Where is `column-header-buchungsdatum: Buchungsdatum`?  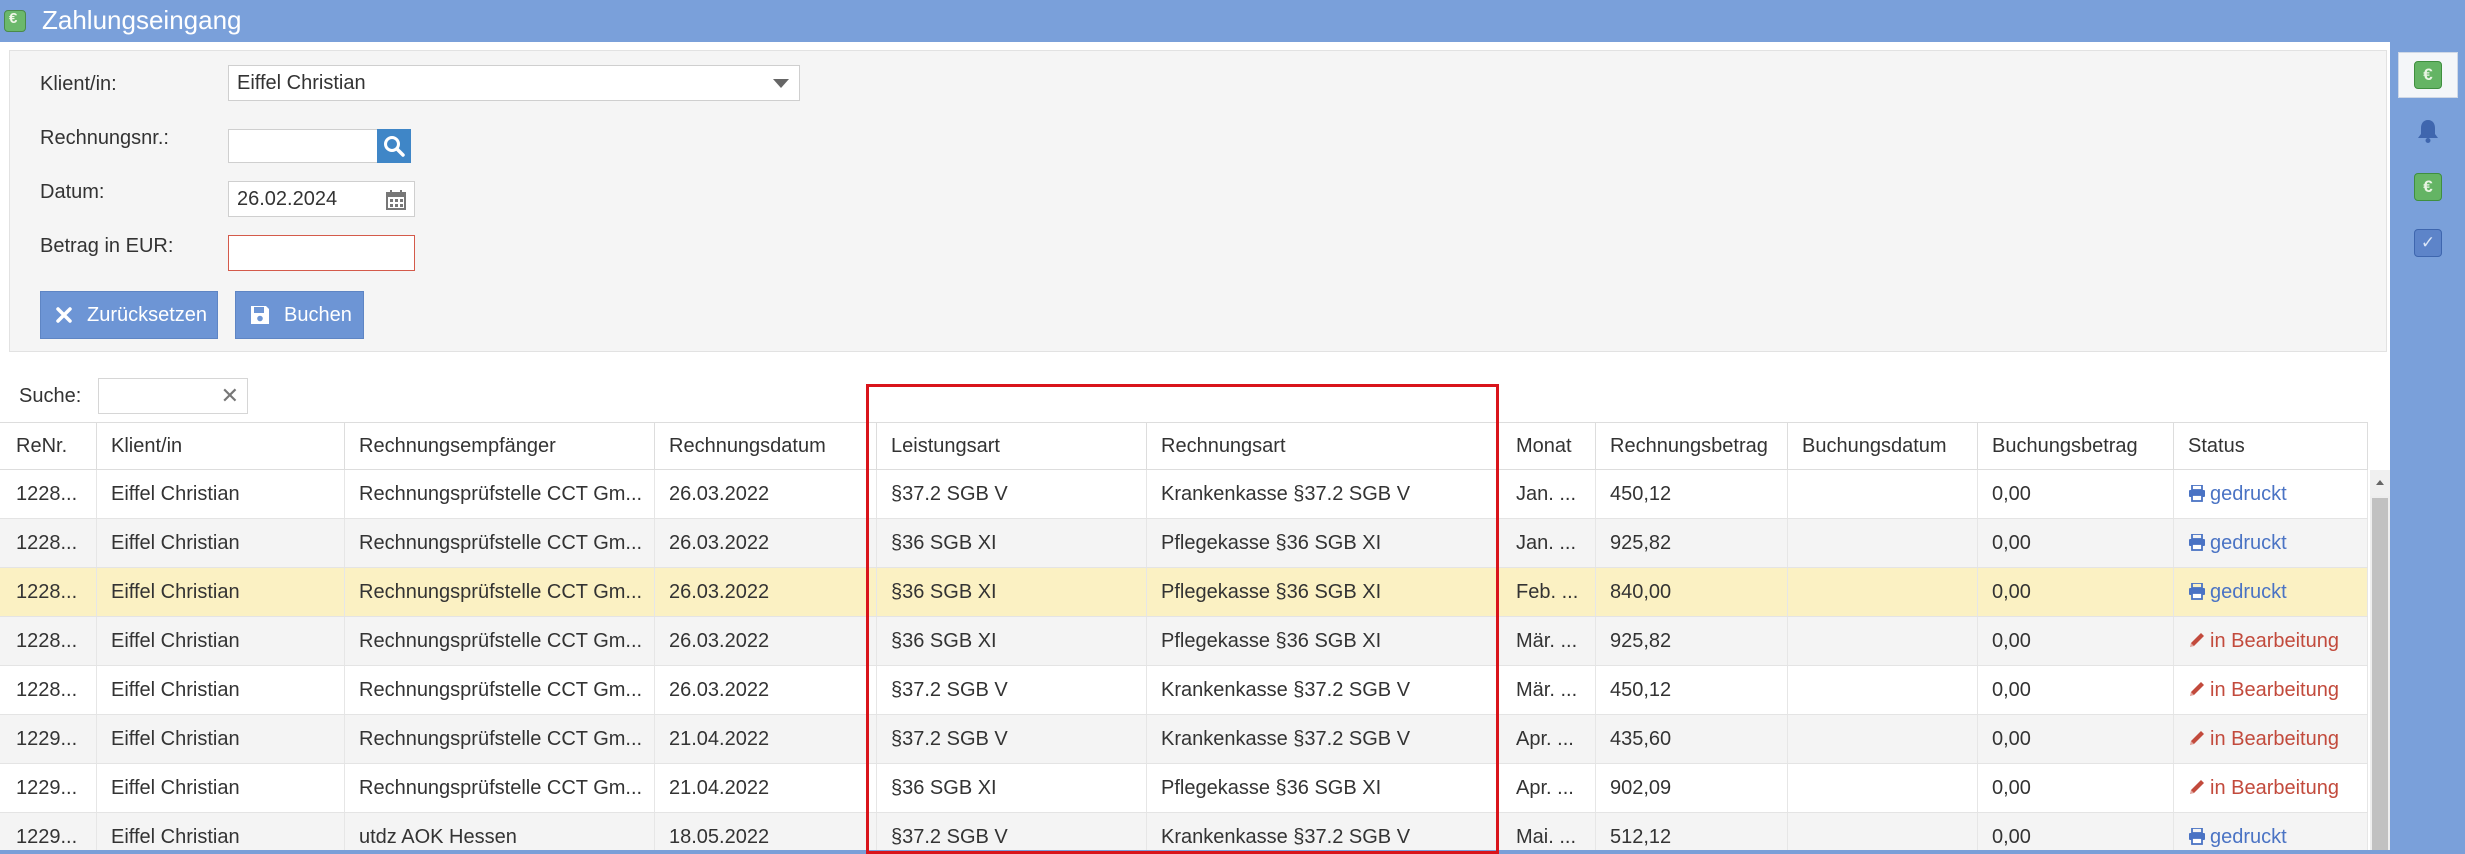
column-header-buchungsdatum: Buchungsdatum is located at coordinates (1883, 446).